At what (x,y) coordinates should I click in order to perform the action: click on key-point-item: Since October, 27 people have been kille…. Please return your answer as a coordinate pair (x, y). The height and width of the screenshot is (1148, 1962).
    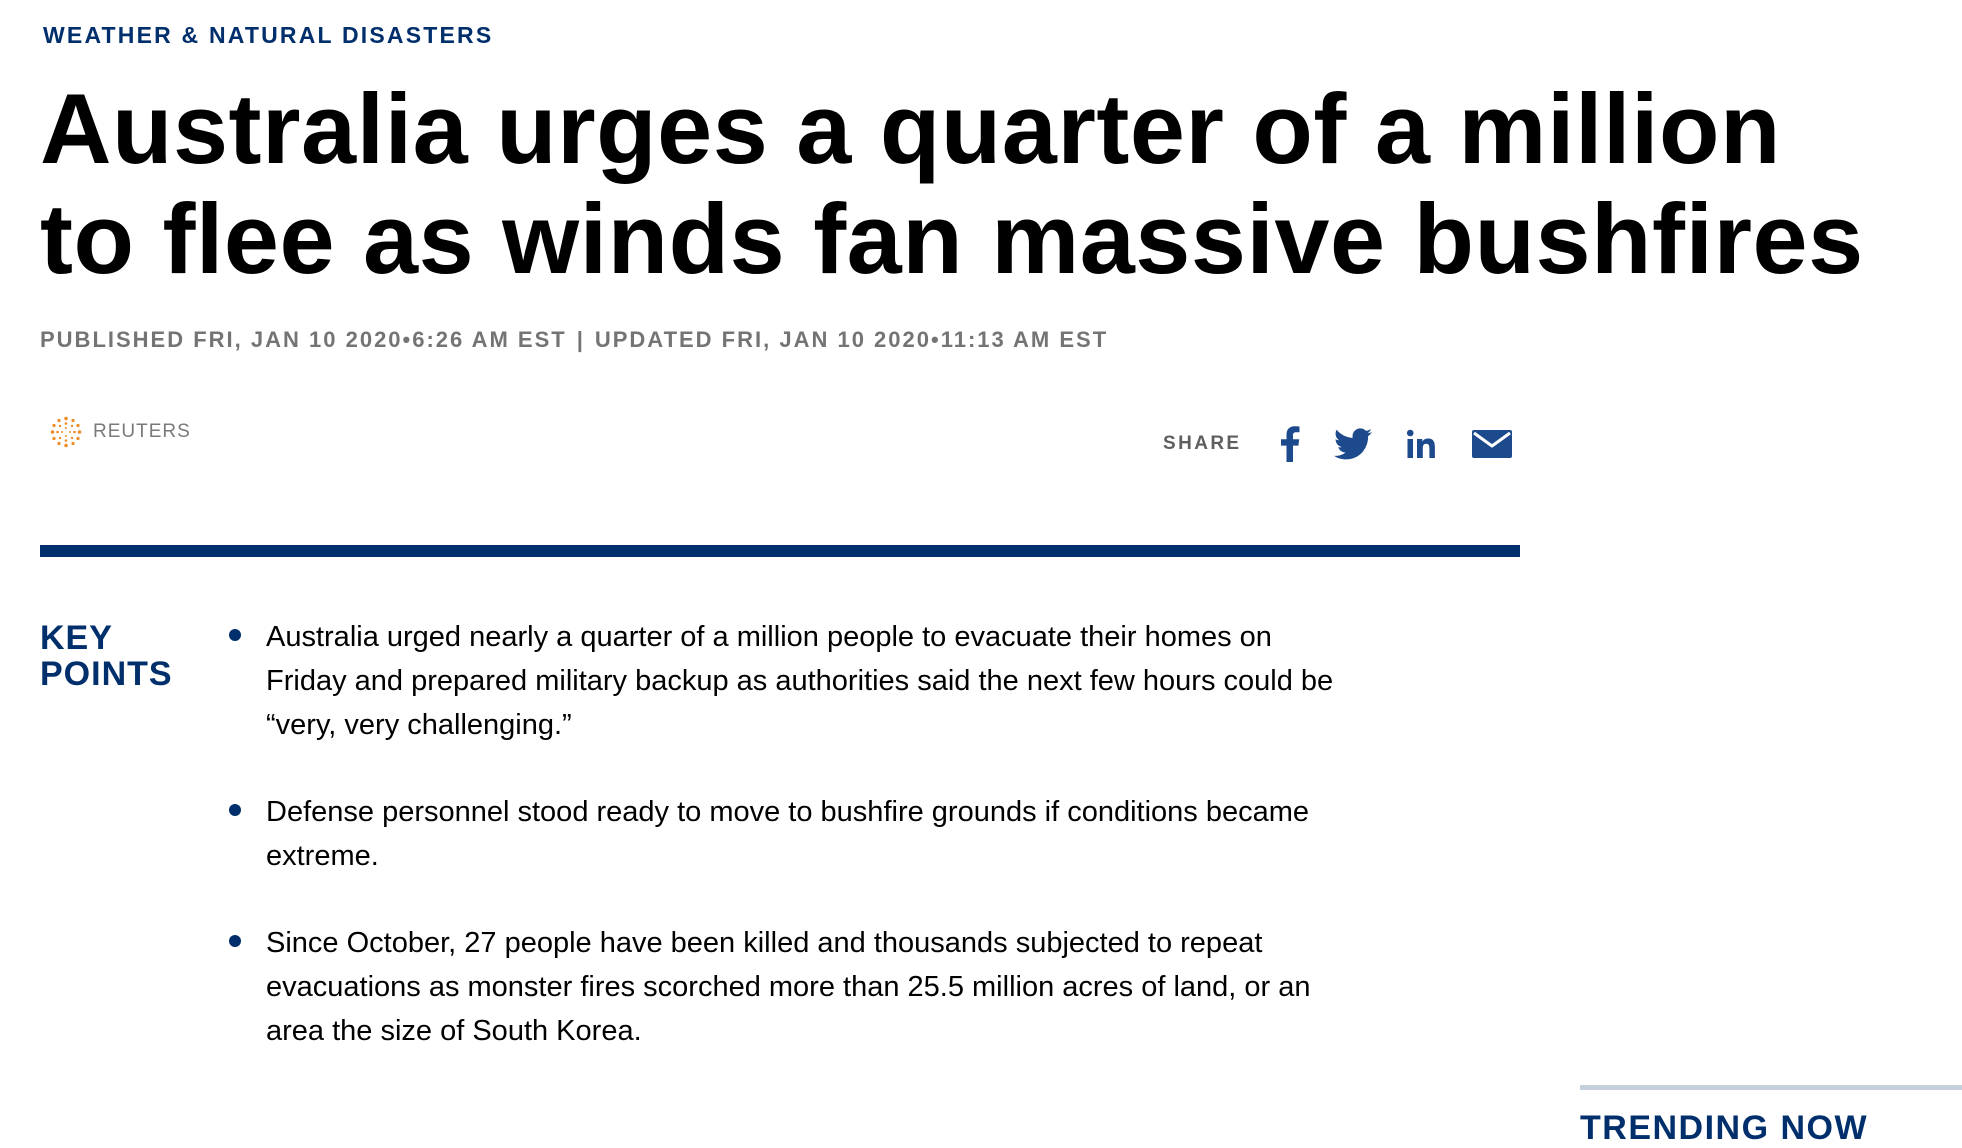
    Looking at the image, I should click on (863, 987).